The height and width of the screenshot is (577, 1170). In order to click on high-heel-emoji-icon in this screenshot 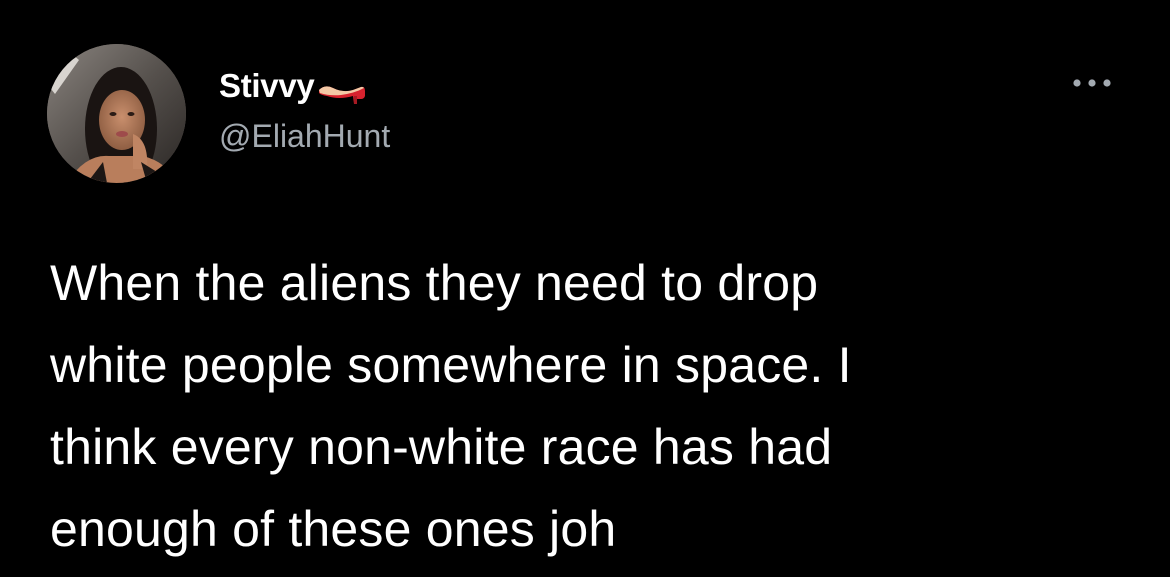, I will do `click(342, 86)`.